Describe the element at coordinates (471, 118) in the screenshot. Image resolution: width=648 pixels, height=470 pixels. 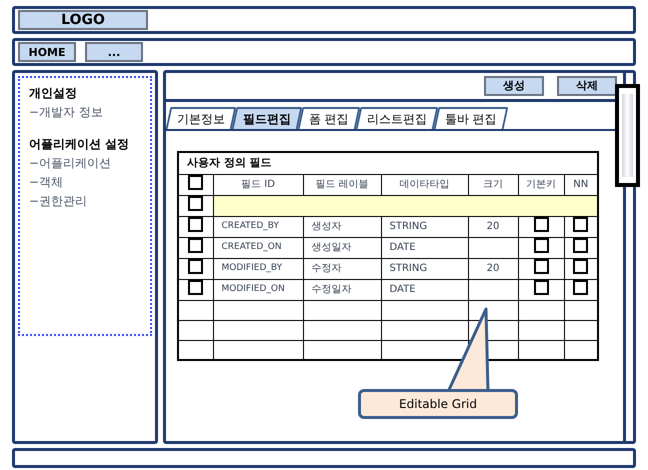
I see `tab: 툴바 편집` at that location.